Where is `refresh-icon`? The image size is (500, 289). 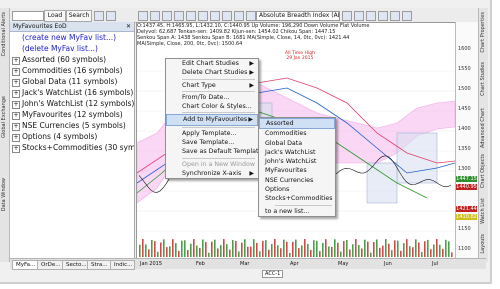
refresh-icon is located at coordinates (395, 16).